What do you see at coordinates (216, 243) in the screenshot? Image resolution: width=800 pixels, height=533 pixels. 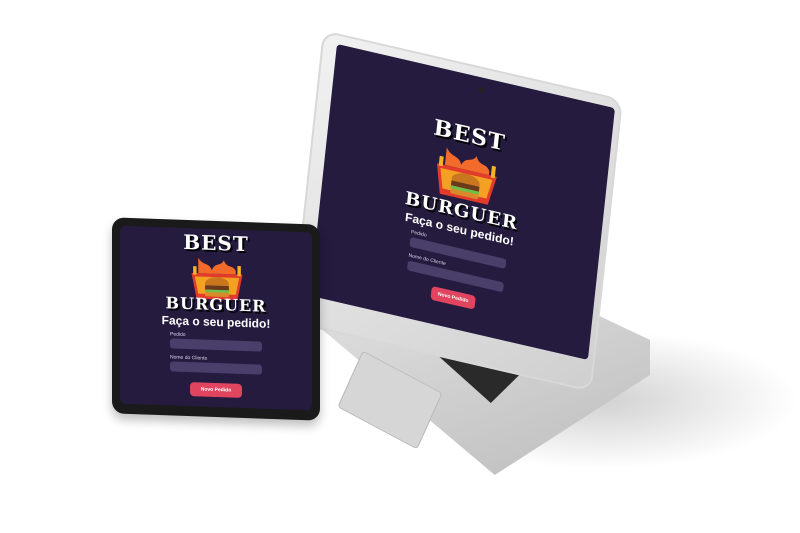 I see `logo-best-text: BEST` at bounding box center [216, 243].